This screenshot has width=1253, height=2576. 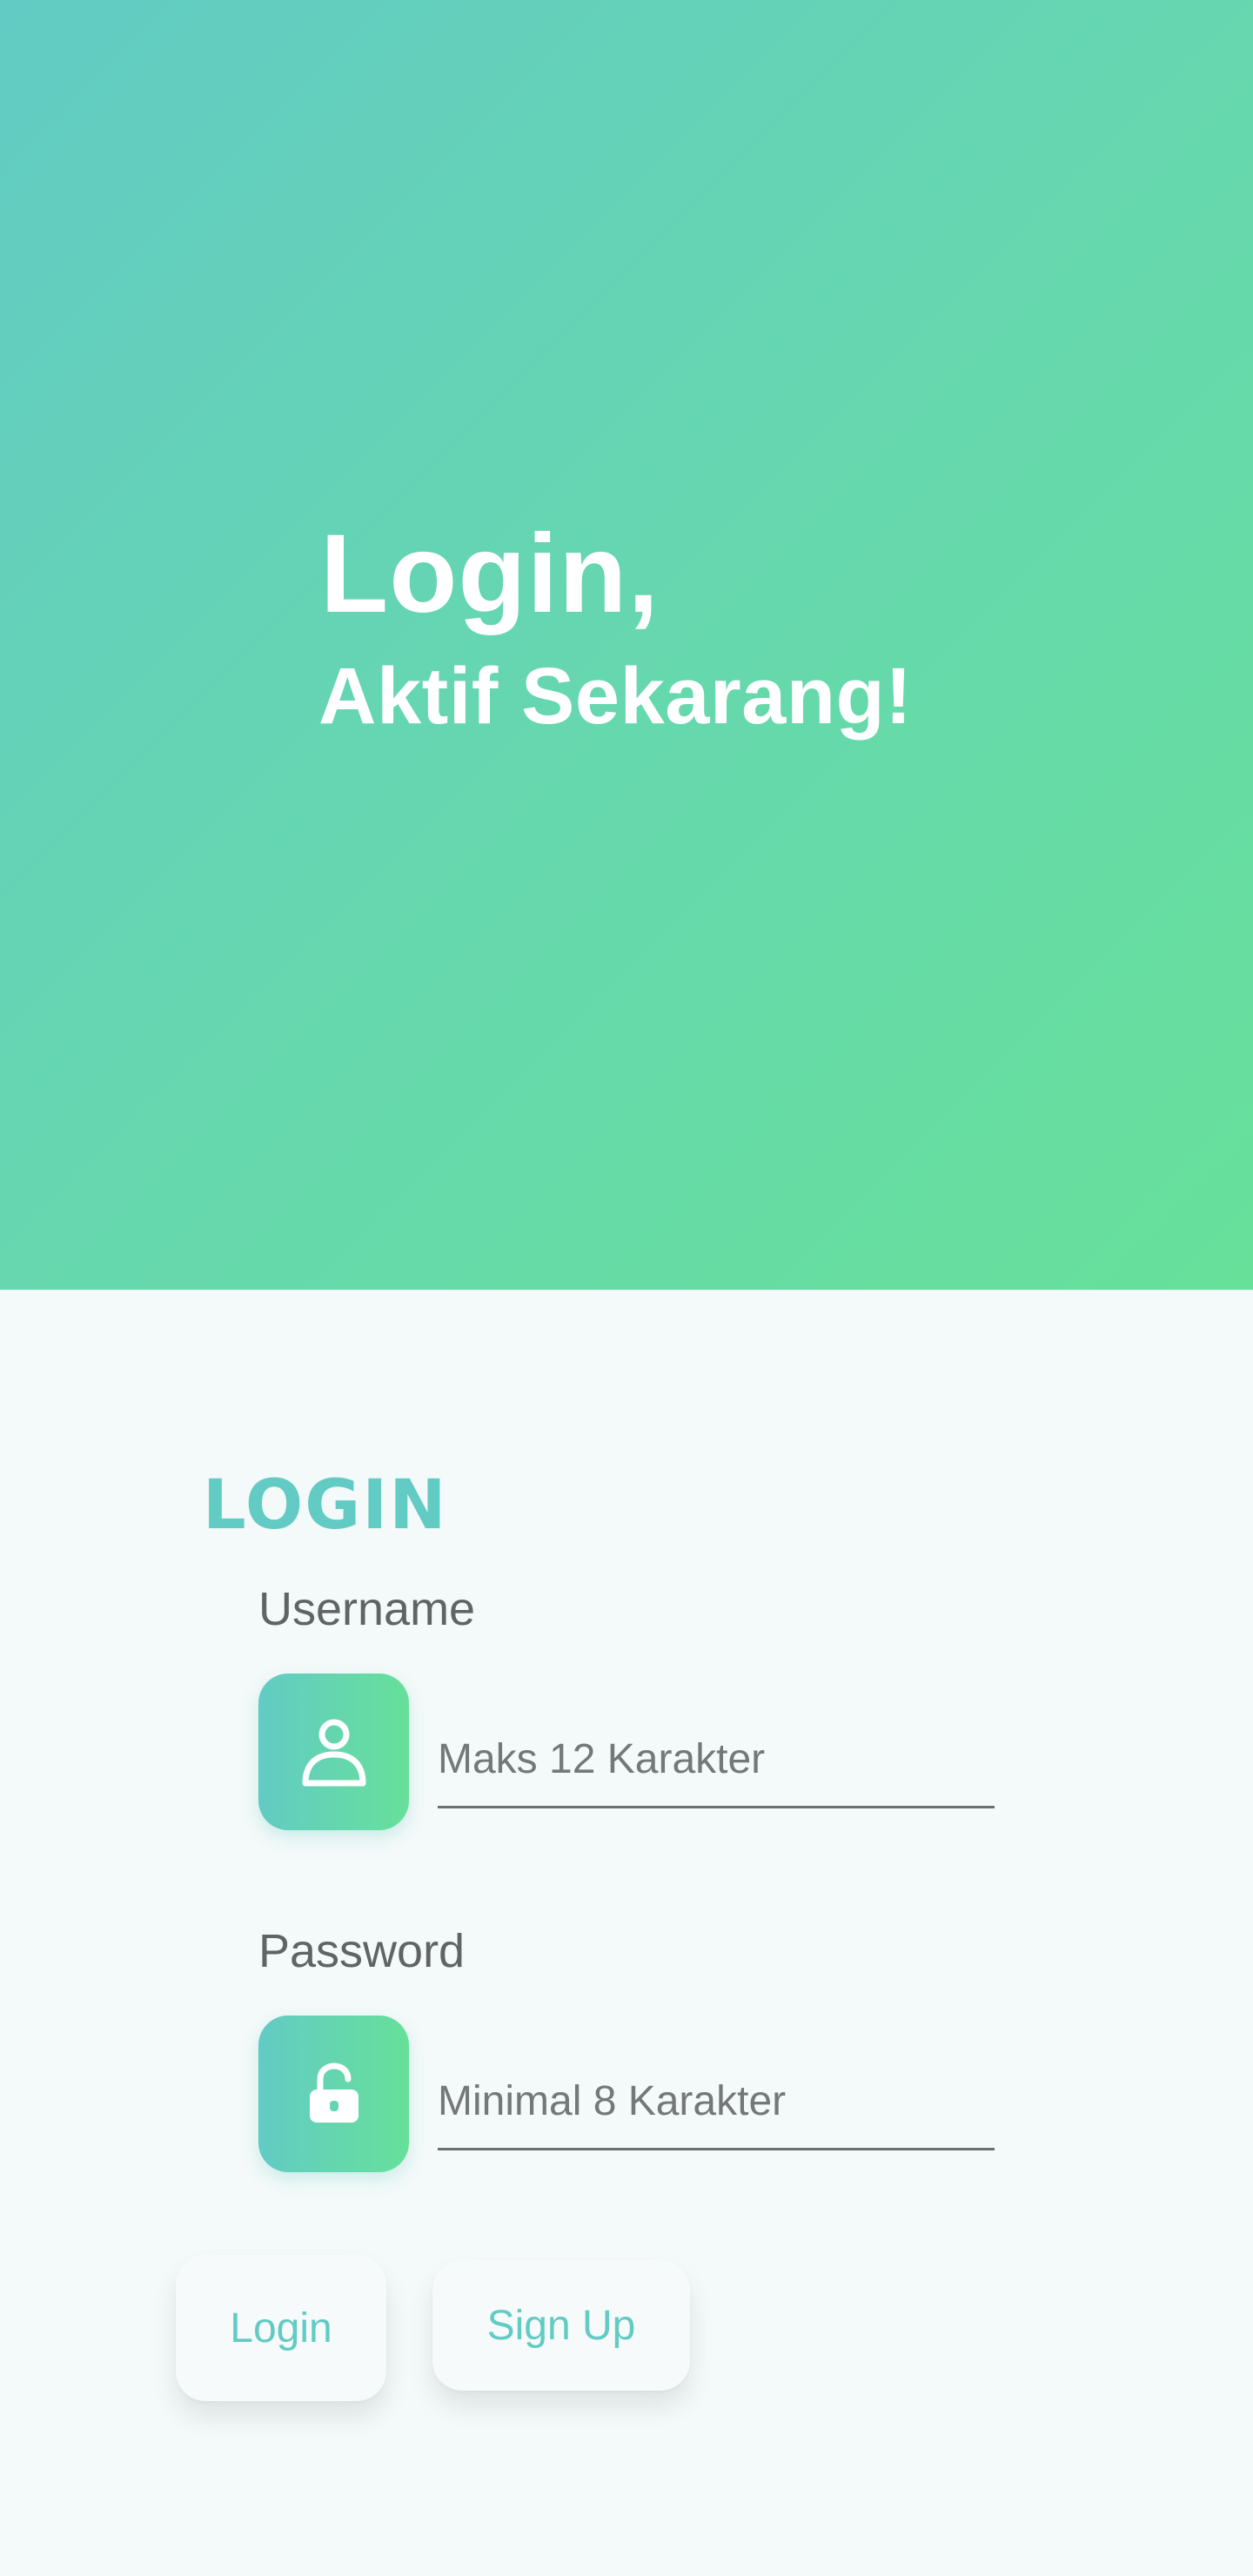 I want to click on hero-title: Login,, so click(x=490, y=574).